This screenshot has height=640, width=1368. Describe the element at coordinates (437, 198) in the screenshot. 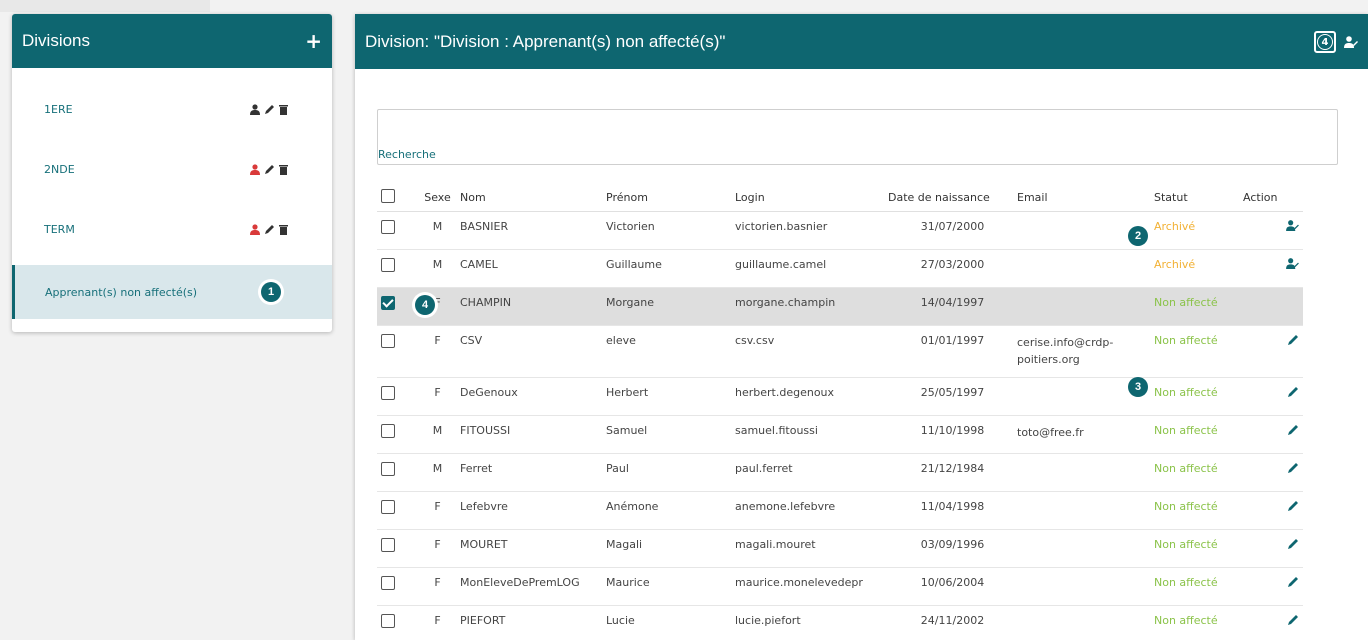

I see `col-sexe: Sexe` at that location.